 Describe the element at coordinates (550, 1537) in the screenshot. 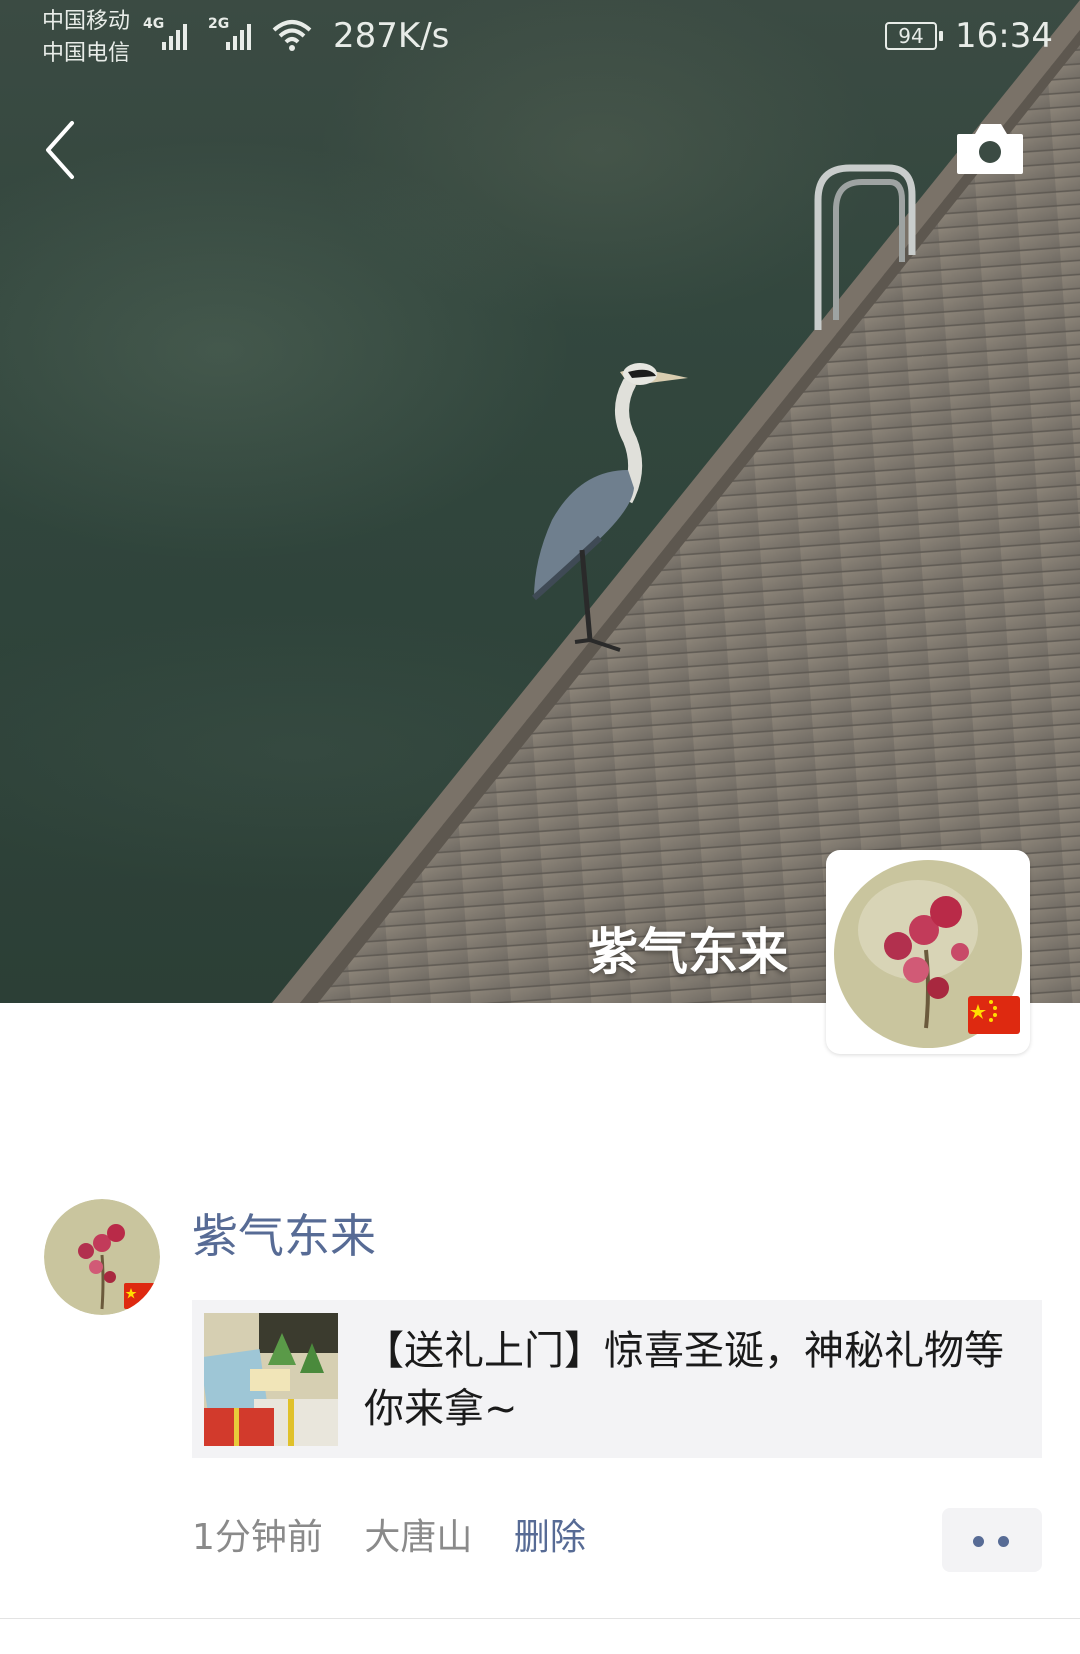

I see `delete-button: 删除` at that location.